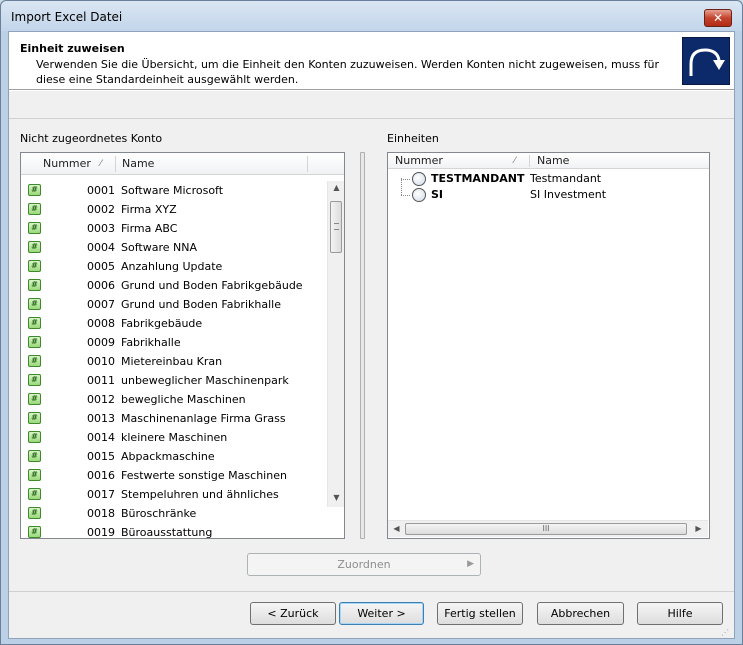 The width and height of the screenshot is (743, 645). I want to click on resize-grip-icon: ⋰, so click(726, 633).